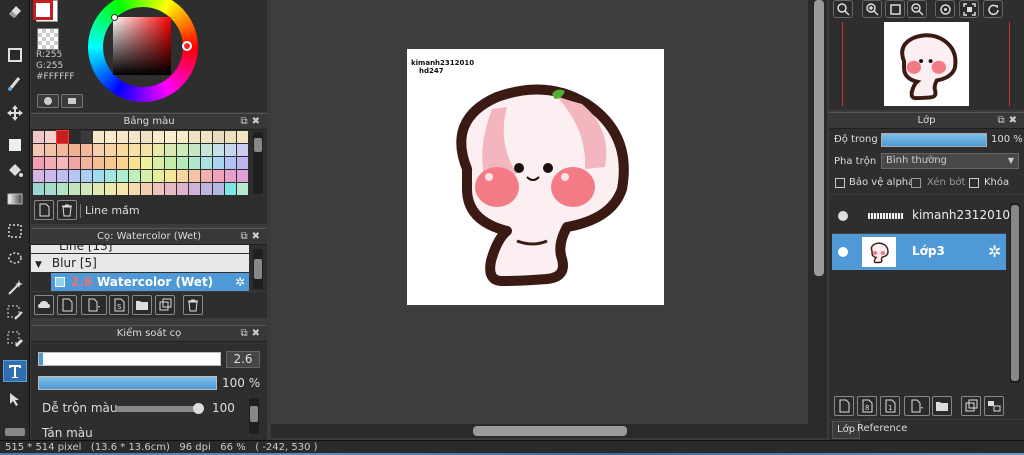 The image size is (1024, 455). I want to click on fill-rect-tool-icon, so click(15, 145).